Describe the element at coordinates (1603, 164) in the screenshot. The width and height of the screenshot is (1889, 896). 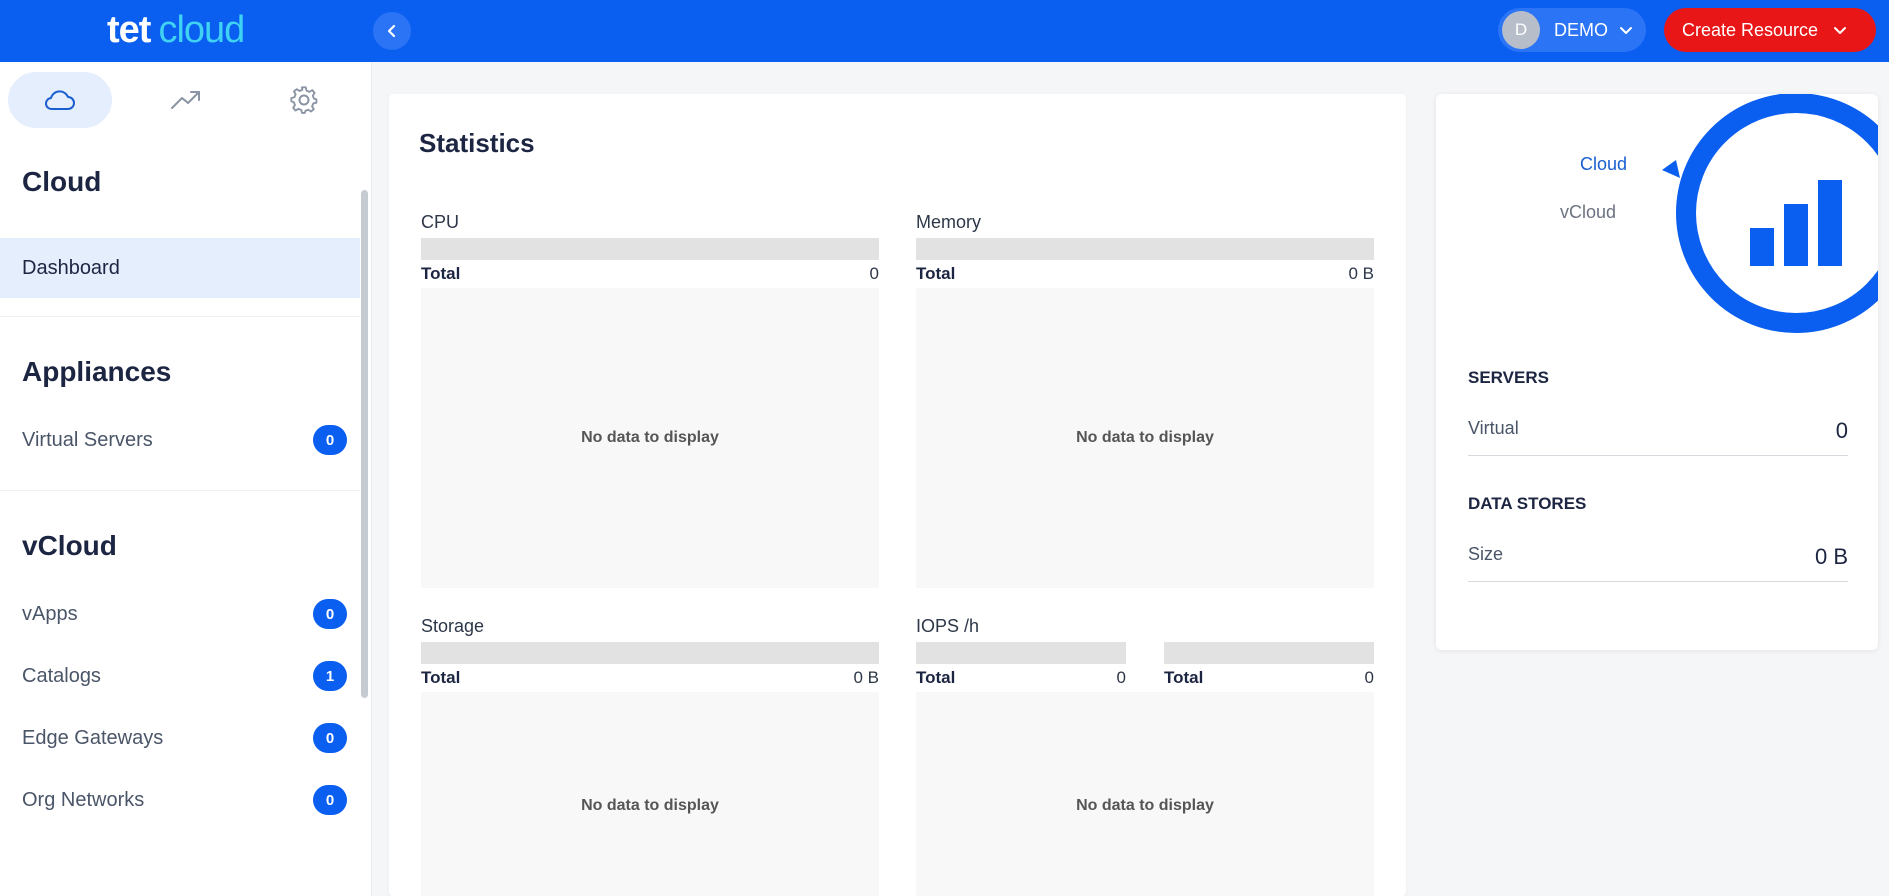
I see `legend-cloud: Cloud` at that location.